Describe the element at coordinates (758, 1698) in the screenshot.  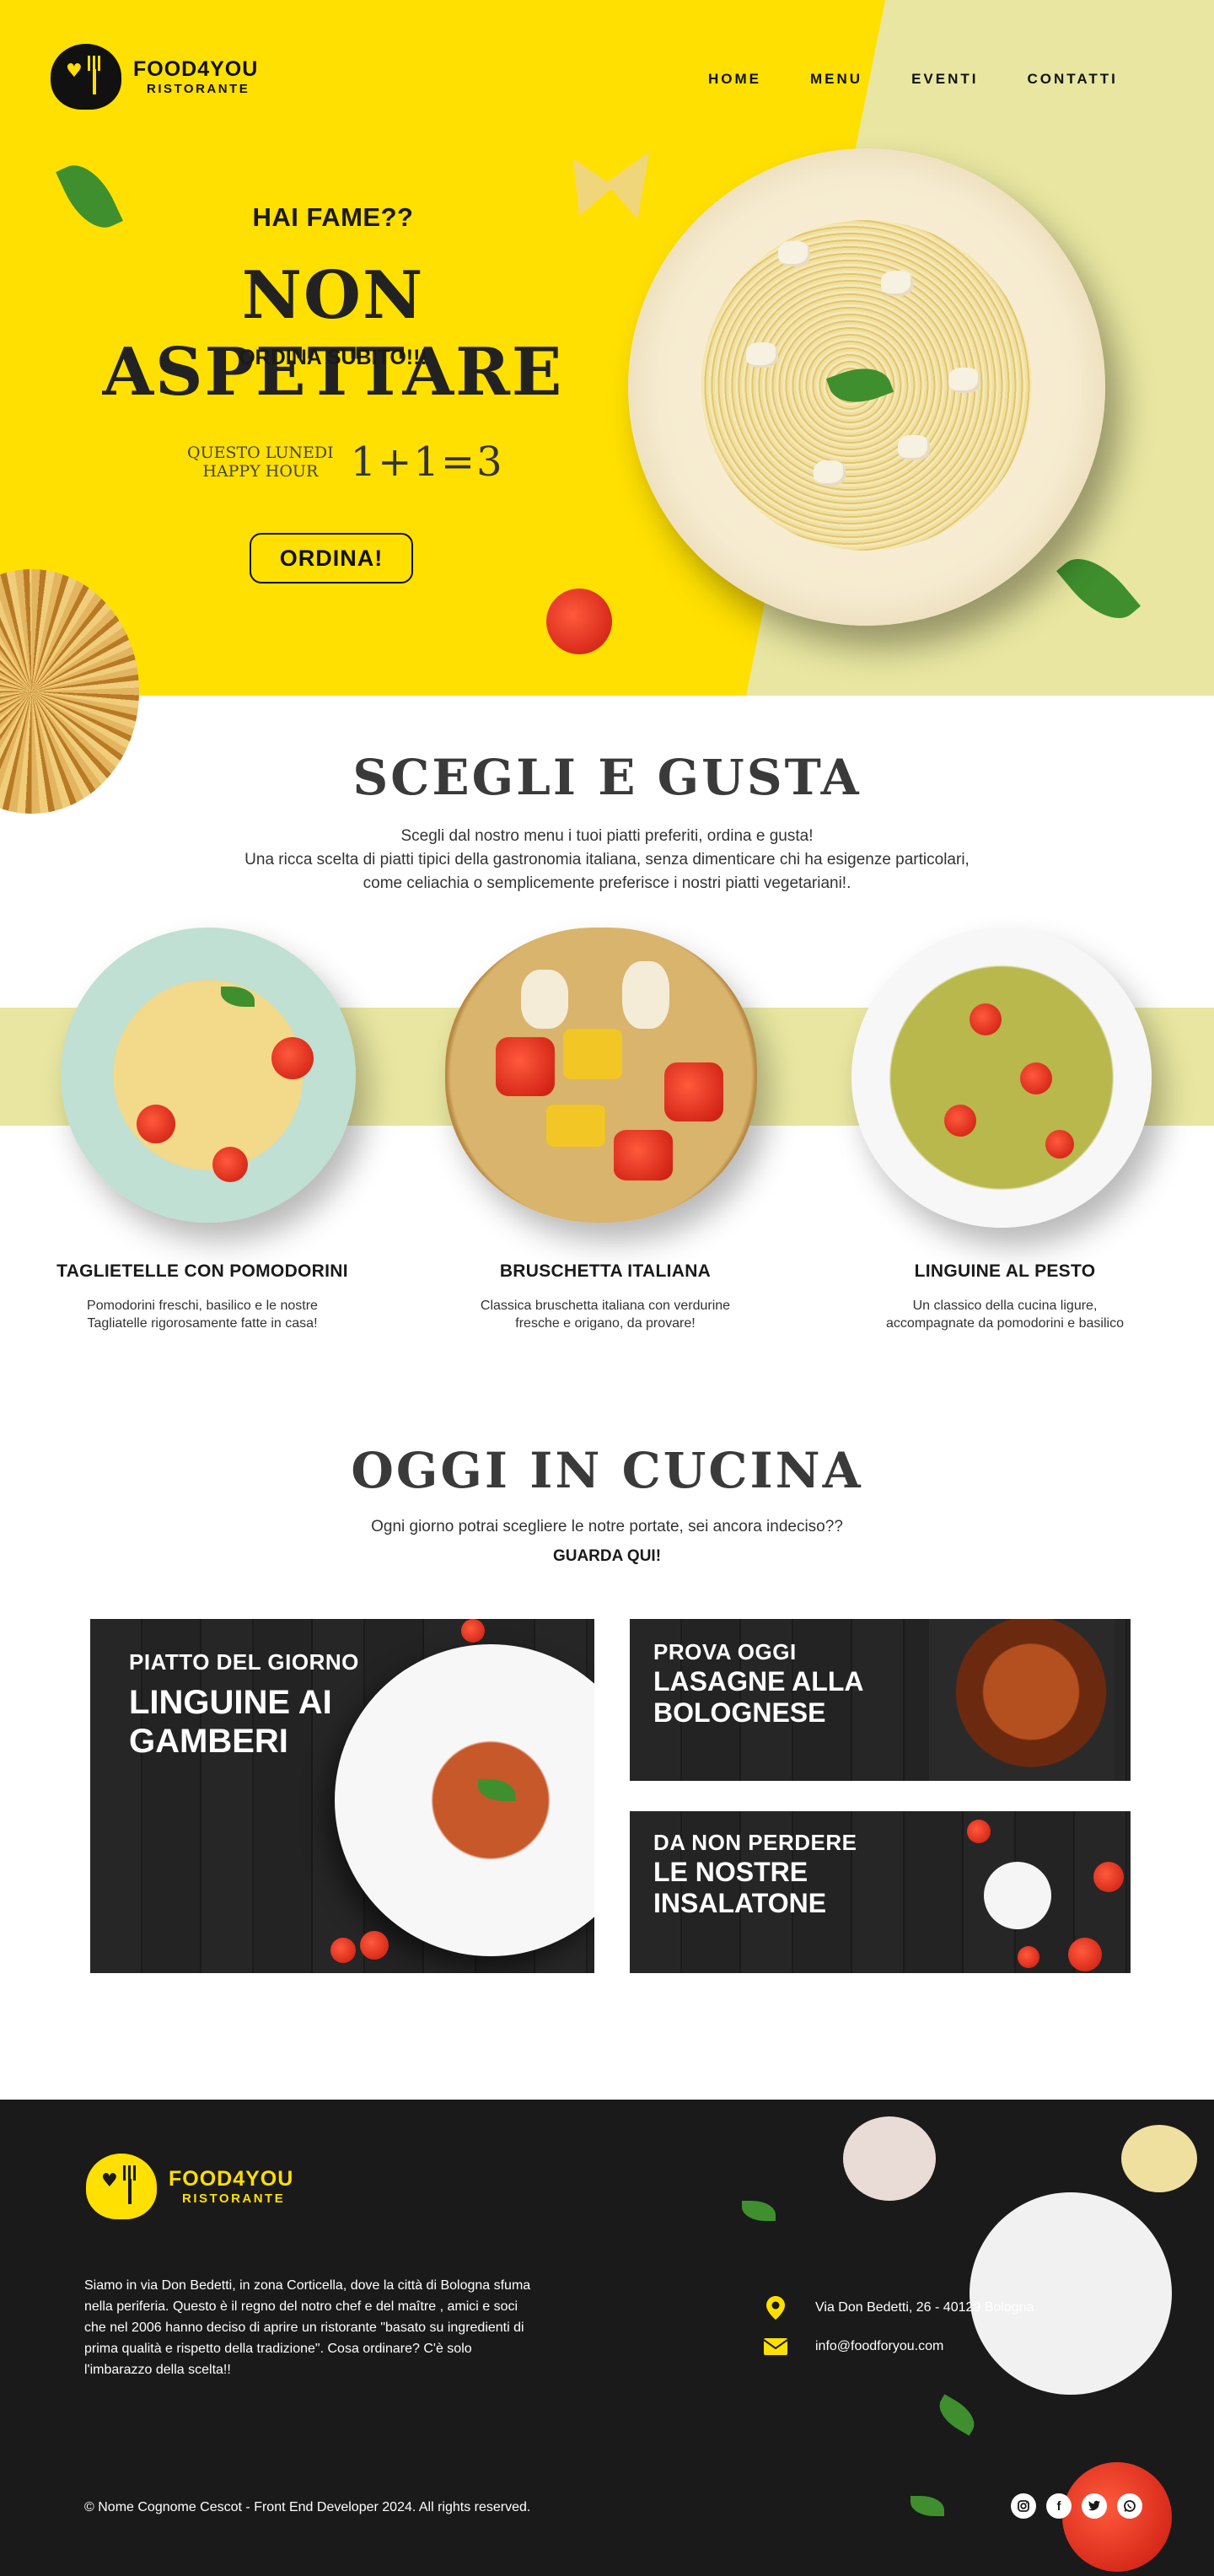
I see `card-title: LASAGNE ALLA BOLOGNESE` at that location.